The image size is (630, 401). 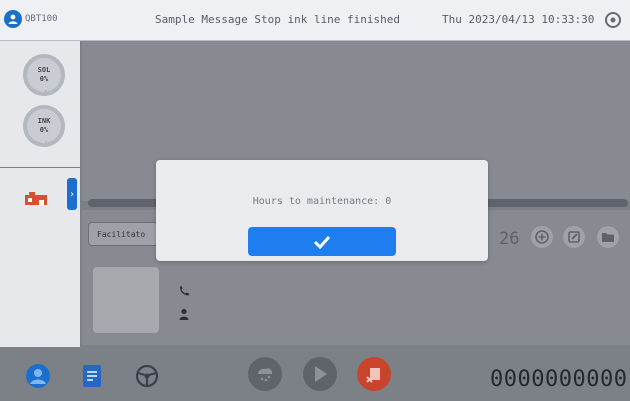 What do you see at coordinates (44, 130) in the screenshot?
I see `ink-gauge-value: 0%` at bounding box center [44, 130].